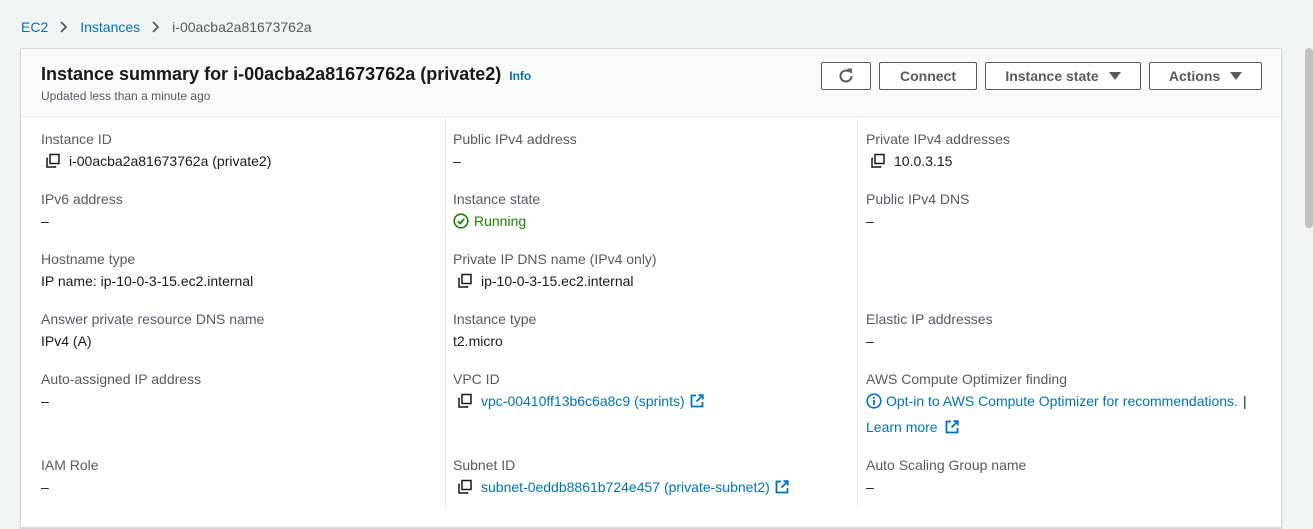  I want to click on actions-dropdown: Actions, so click(1205, 76).